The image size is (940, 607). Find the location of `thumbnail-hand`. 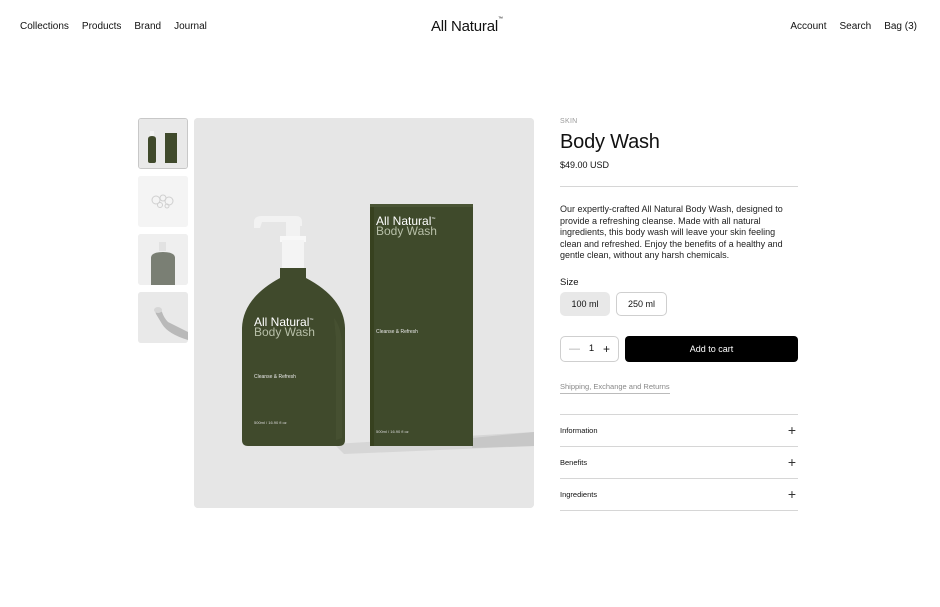

thumbnail-hand is located at coordinates (163, 317).